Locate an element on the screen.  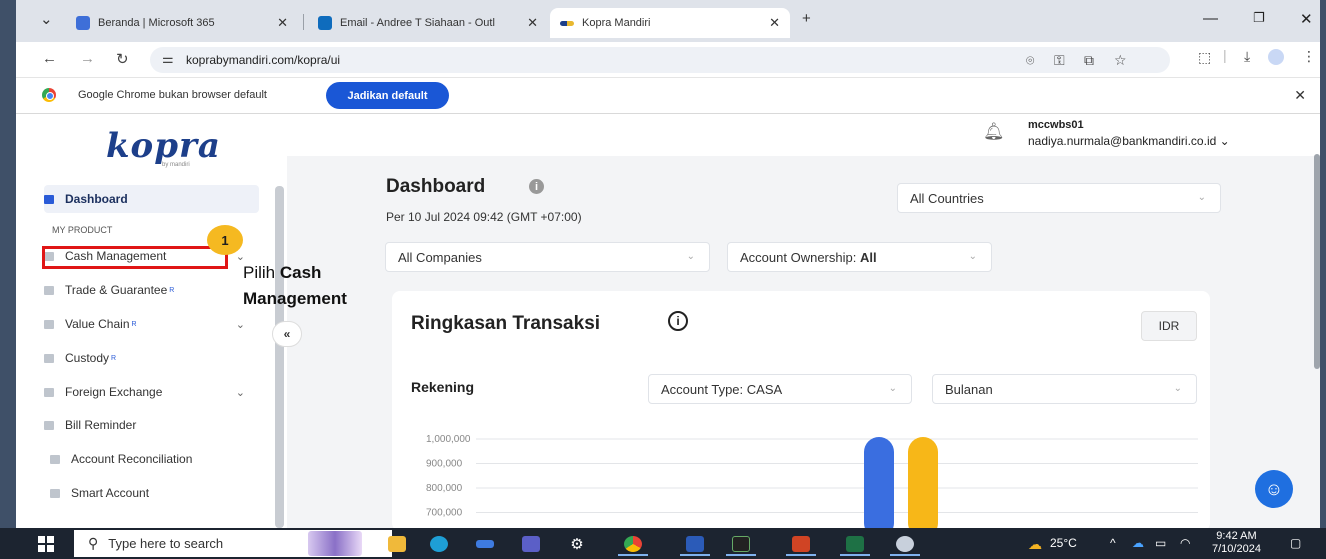
sidebar-item-trade-guarantee: Trade & Guarantee R is located at coordinates (151, 290).